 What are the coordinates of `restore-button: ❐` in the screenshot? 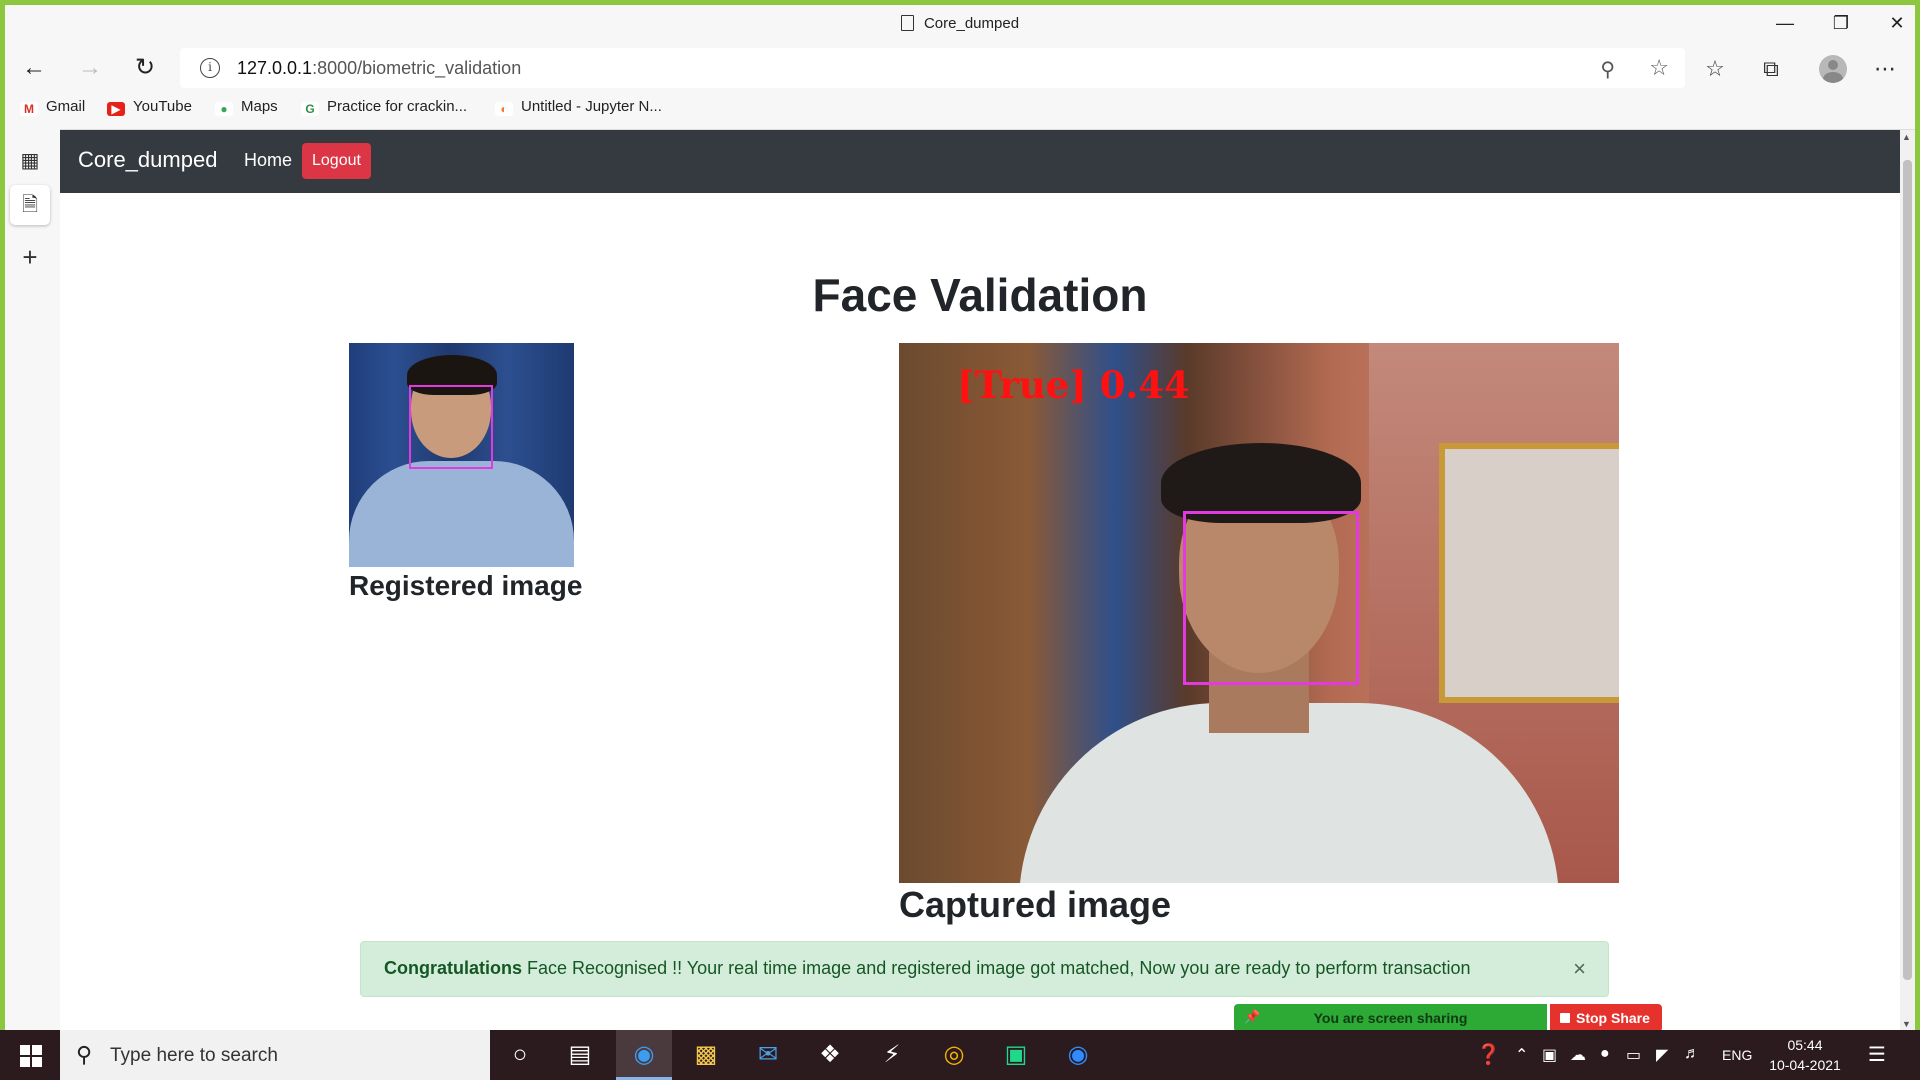 It's located at (1841, 23).